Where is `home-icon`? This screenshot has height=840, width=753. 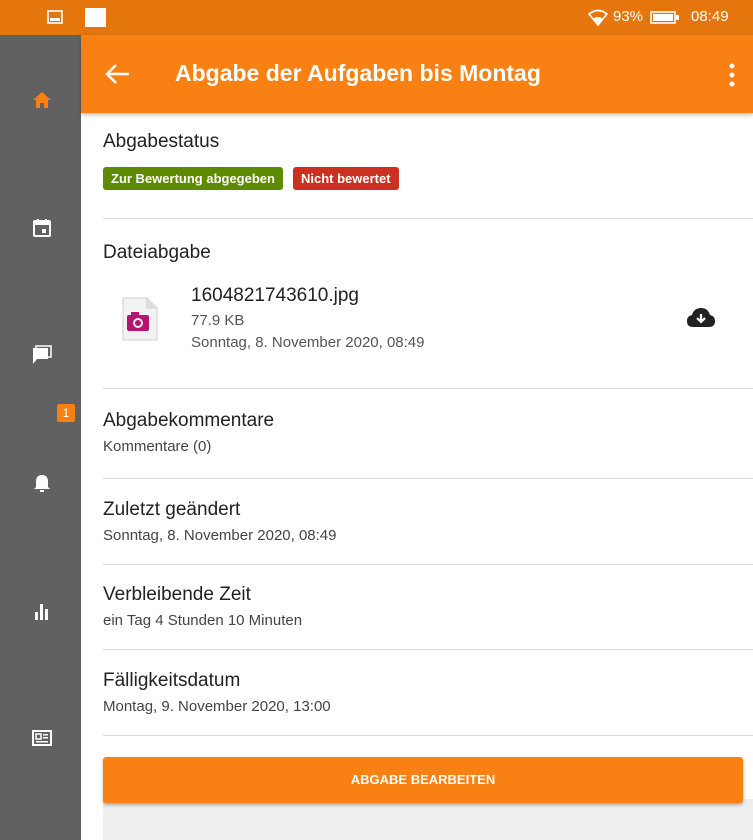 home-icon is located at coordinates (42, 100).